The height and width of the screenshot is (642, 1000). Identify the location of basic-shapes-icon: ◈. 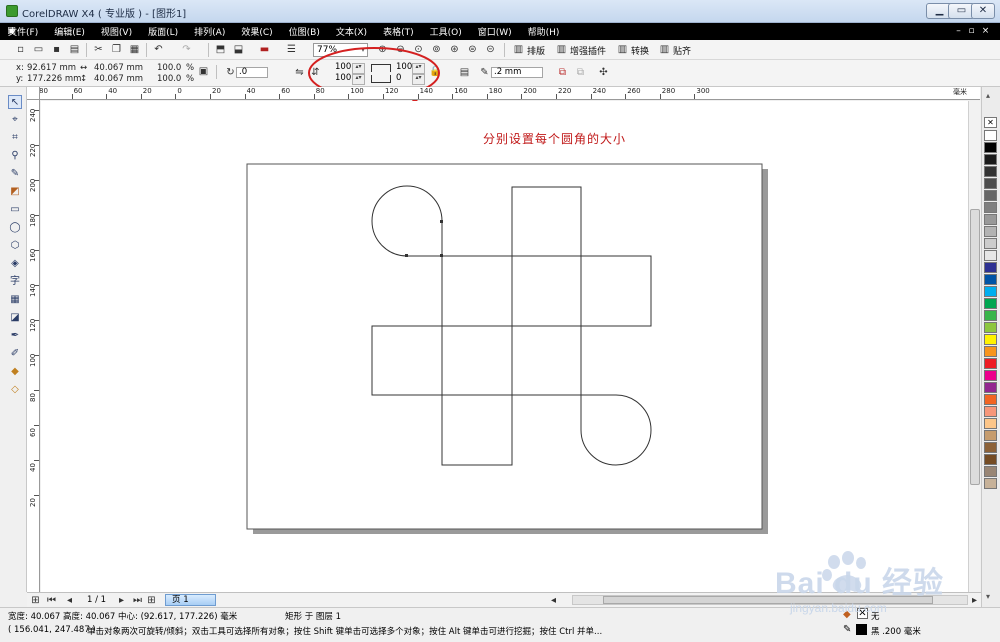
(15, 264).